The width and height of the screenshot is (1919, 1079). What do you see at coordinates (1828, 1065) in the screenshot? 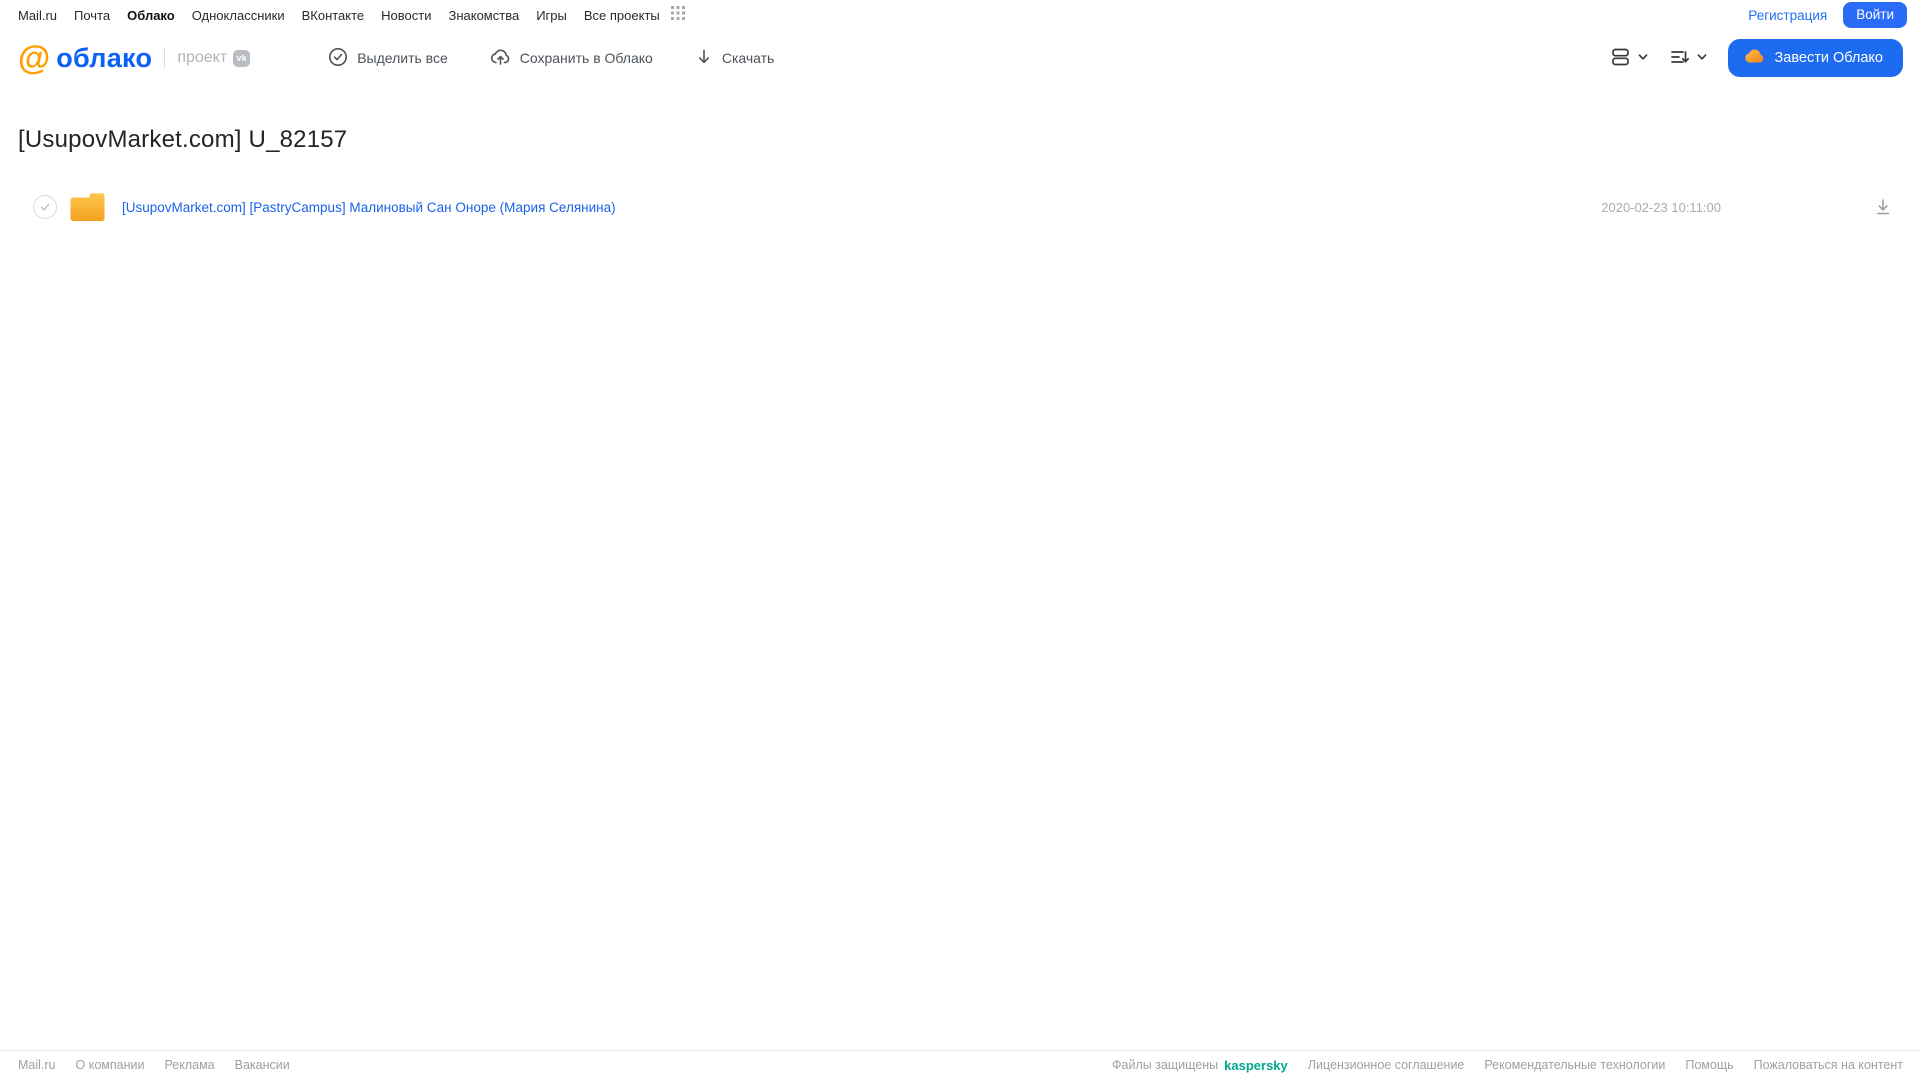
I see `footer-link: Пожаловаться на контент` at bounding box center [1828, 1065].